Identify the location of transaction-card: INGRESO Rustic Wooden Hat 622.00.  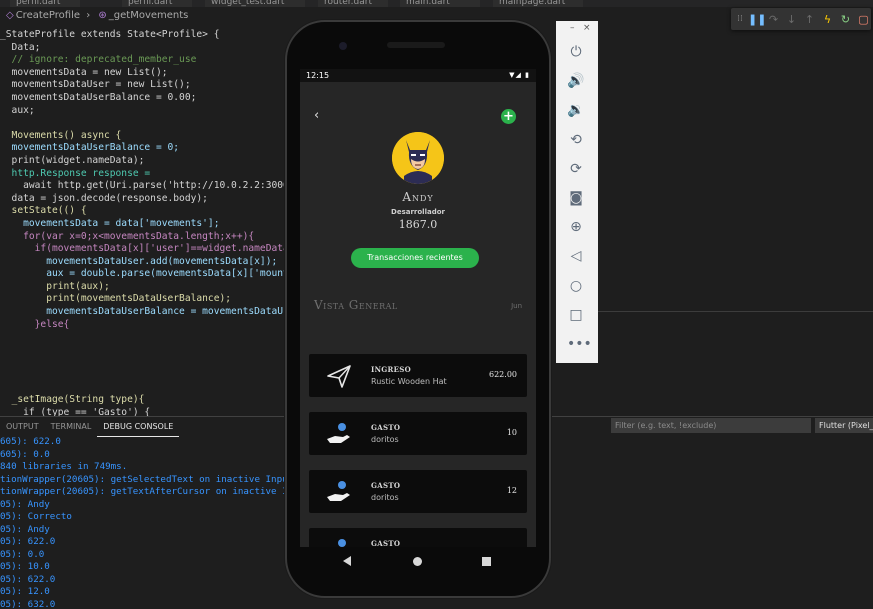
(418, 375).